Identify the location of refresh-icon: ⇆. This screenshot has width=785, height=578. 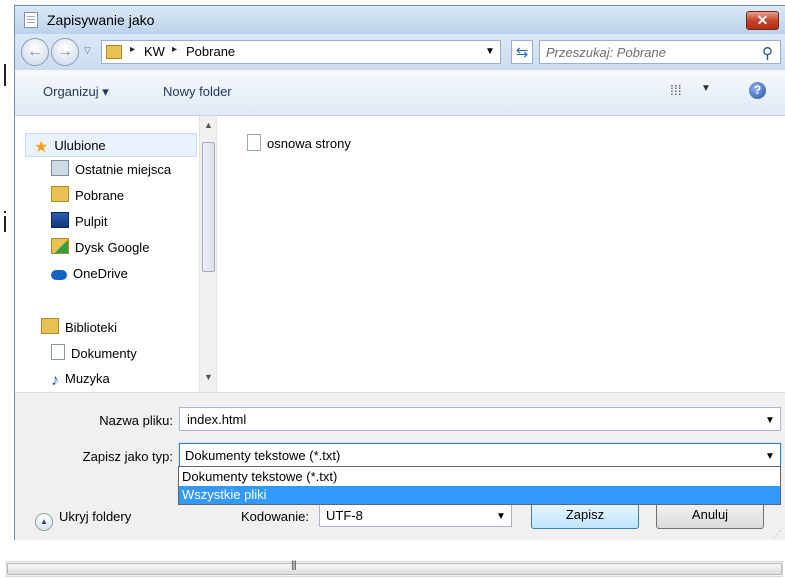
(522, 52).